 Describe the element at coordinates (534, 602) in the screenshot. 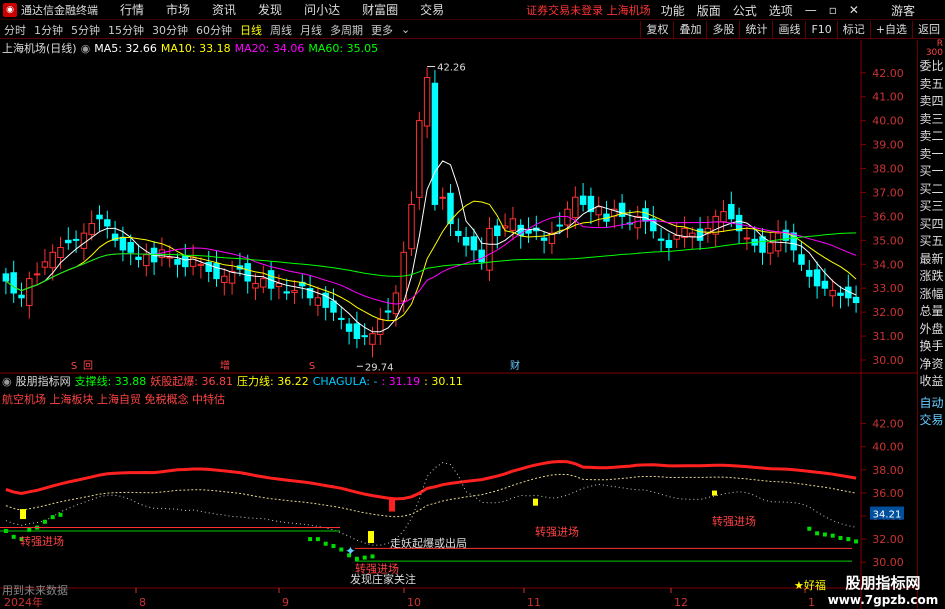

I see `xaxis-month-3: 11` at that location.